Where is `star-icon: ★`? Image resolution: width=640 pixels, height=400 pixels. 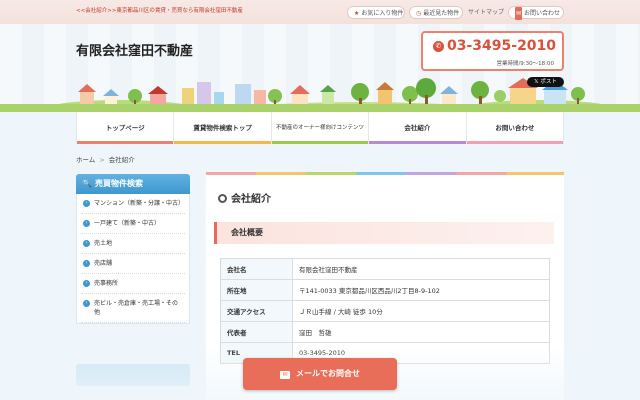
star-icon: ★ is located at coordinates (357, 13).